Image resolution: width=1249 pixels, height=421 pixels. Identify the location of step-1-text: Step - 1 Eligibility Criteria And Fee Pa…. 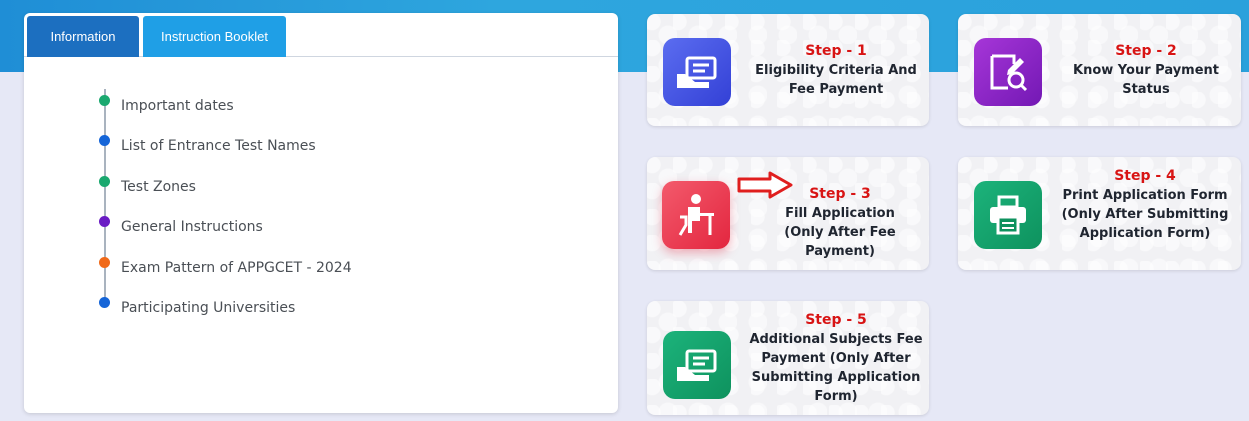
(836, 70).